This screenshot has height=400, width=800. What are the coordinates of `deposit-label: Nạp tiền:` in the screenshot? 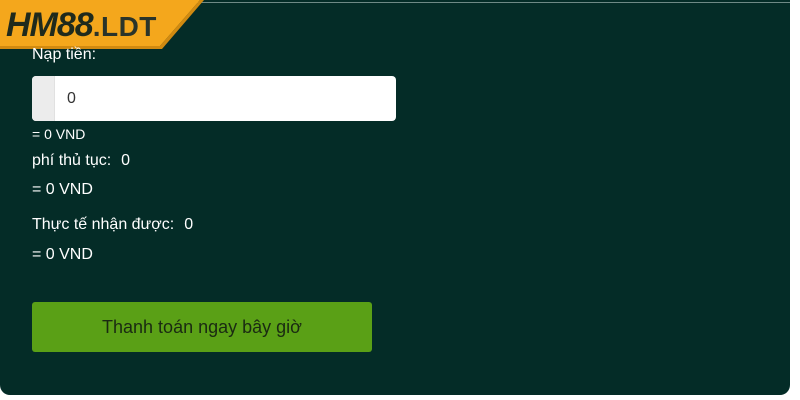 It's located at (64, 54).